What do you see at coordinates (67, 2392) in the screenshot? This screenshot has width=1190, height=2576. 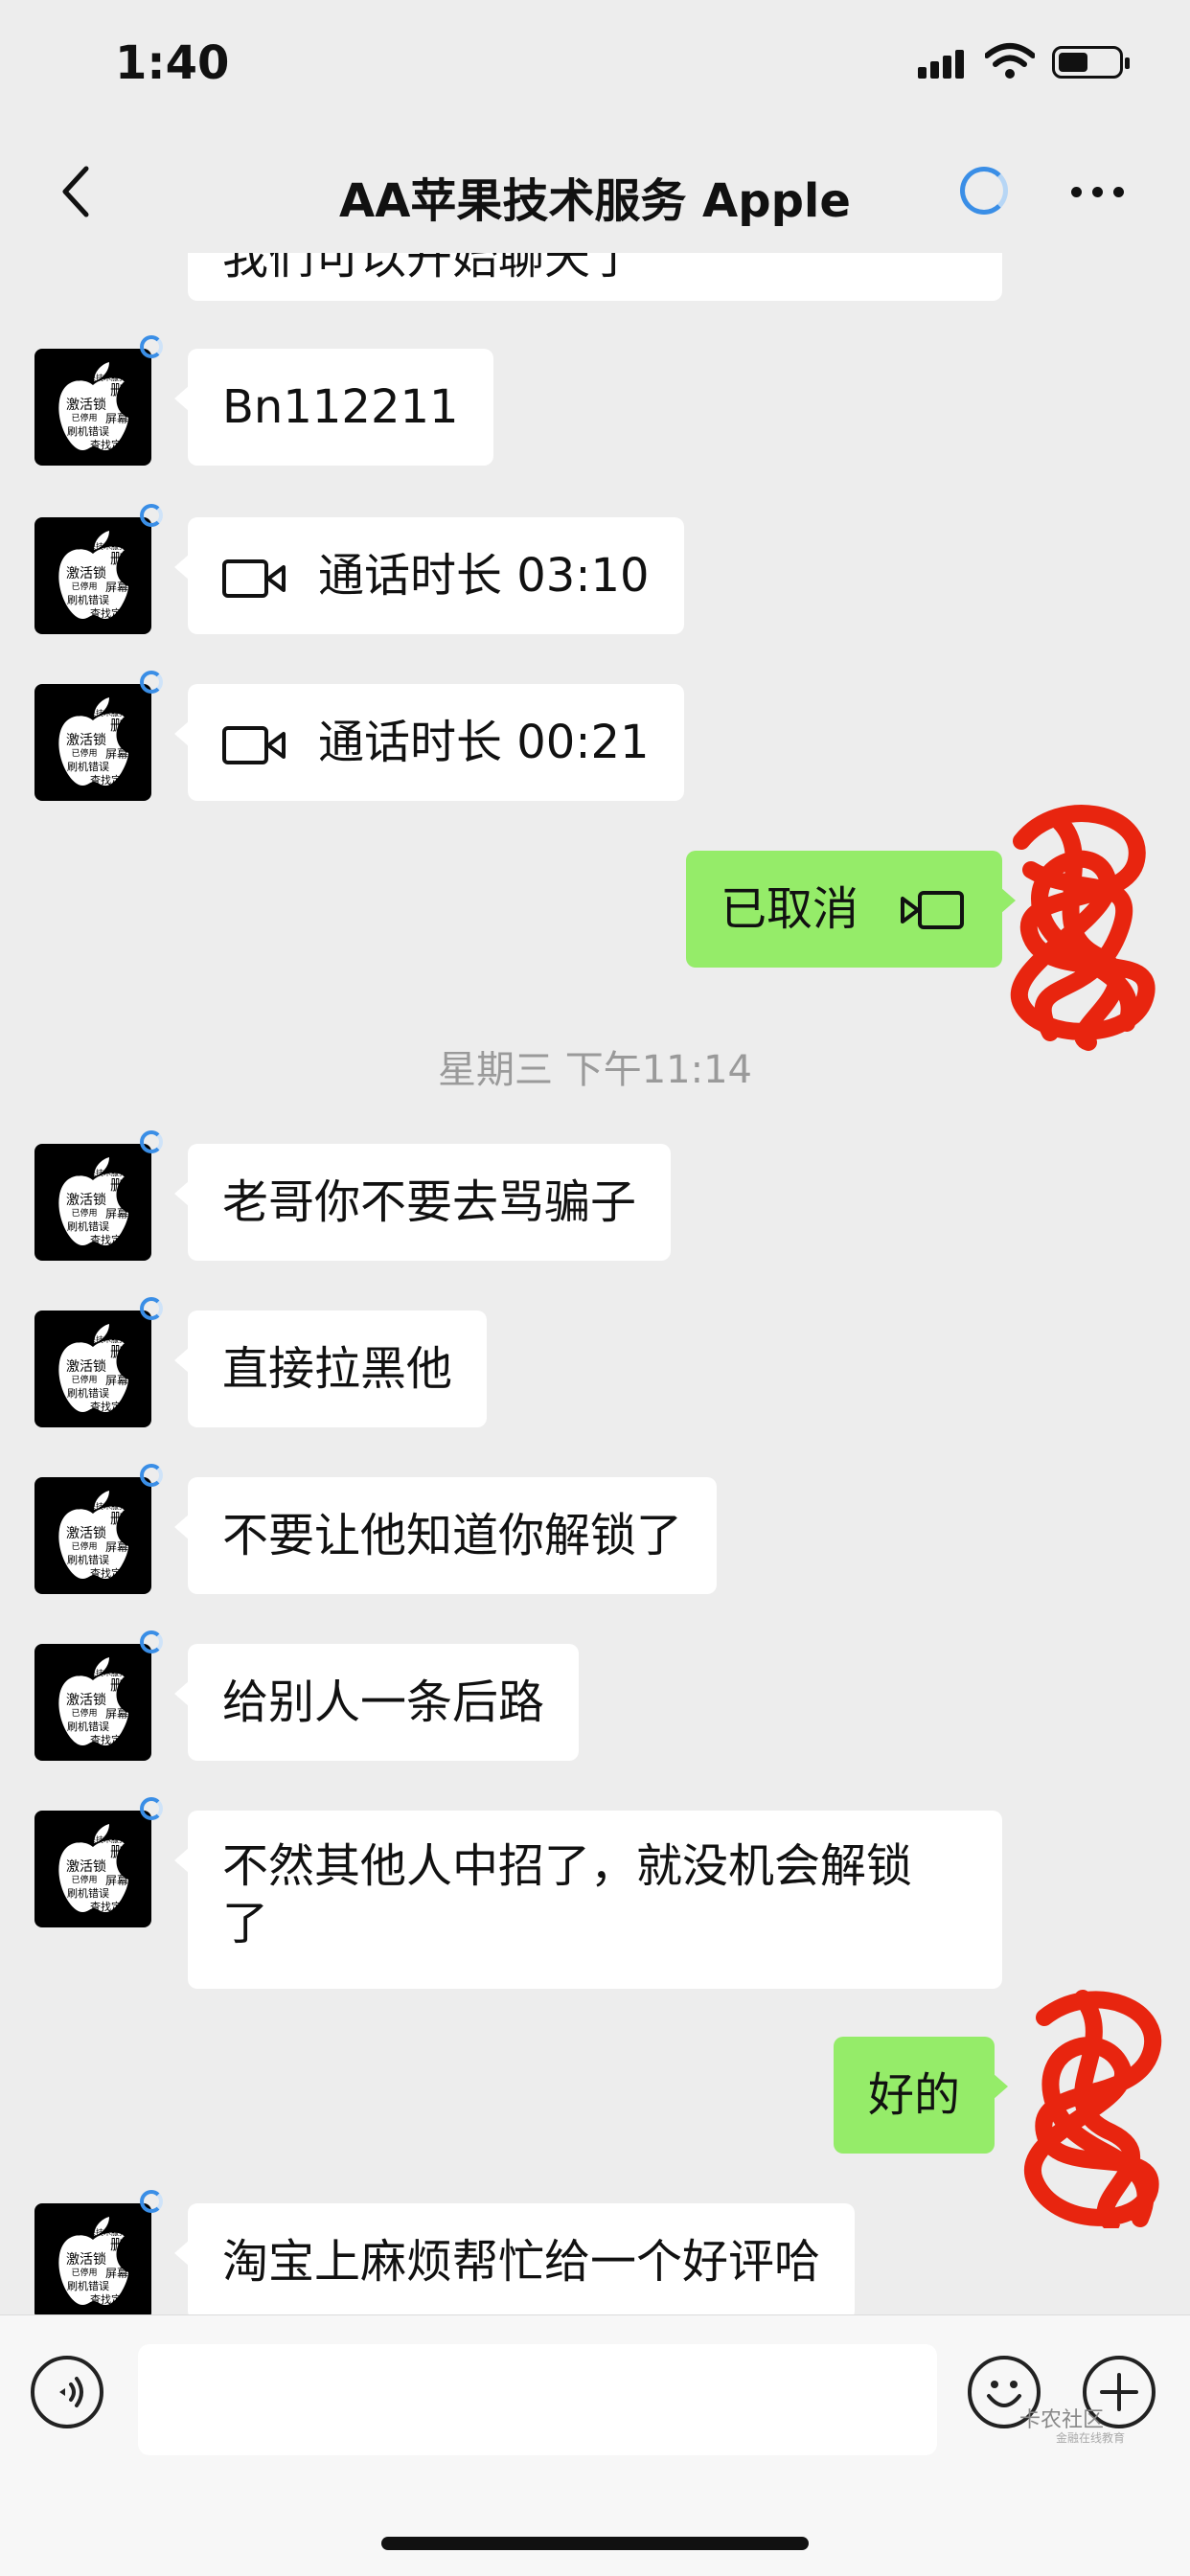 I see `voice-icon` at bounding box center [67, 2392].